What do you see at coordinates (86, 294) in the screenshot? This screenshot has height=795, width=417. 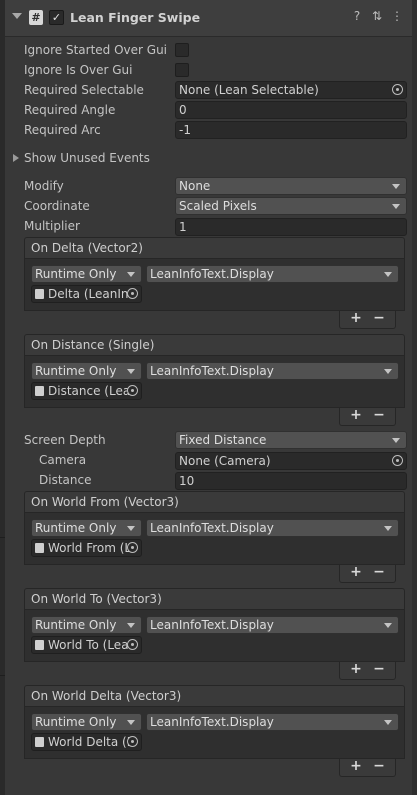 I see `target-object-field: Delta (LeanIn` at bounding box center [86, 294].